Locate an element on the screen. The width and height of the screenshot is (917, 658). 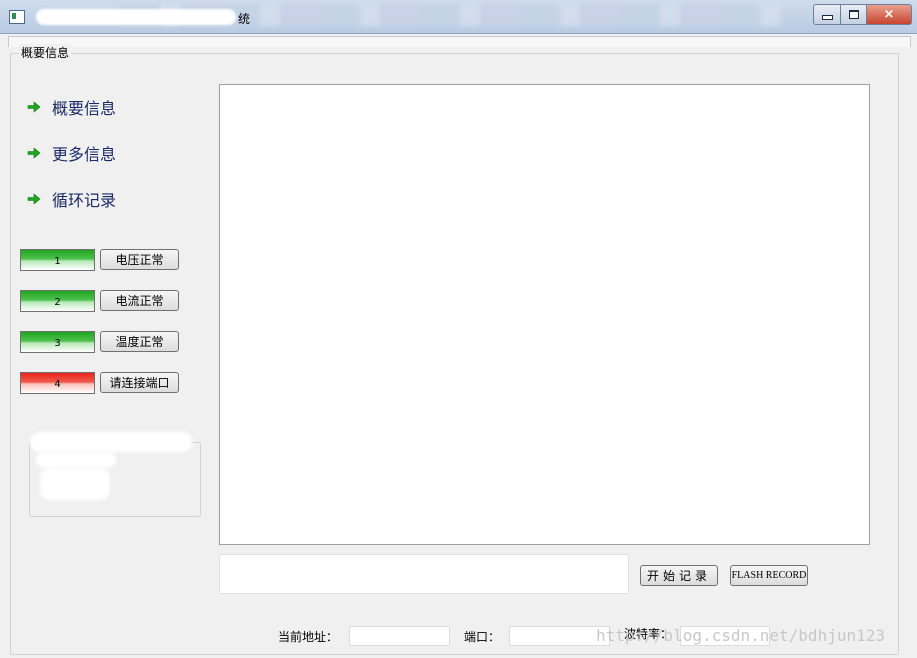
temperature-status-label: 温度正常 is located at coordinates (139, 342).